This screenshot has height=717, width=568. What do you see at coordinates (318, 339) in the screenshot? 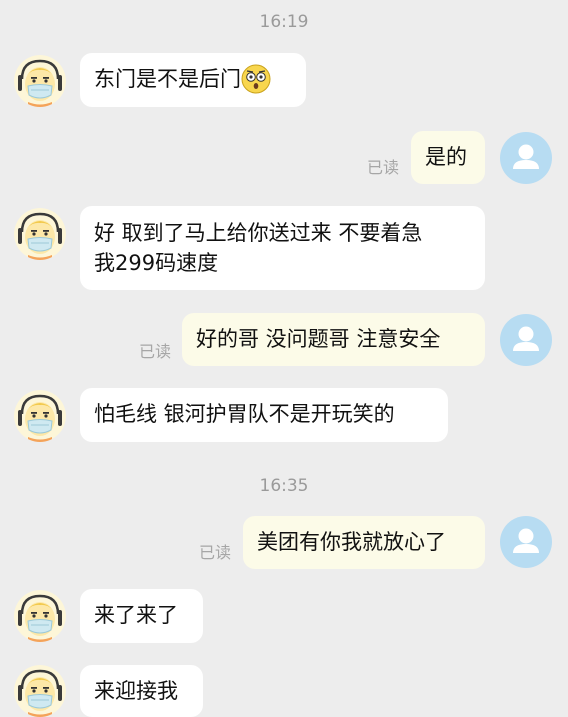
I see `message-text: 好的哥 没问题哥 注意安全` at bounding box center [318, 339].